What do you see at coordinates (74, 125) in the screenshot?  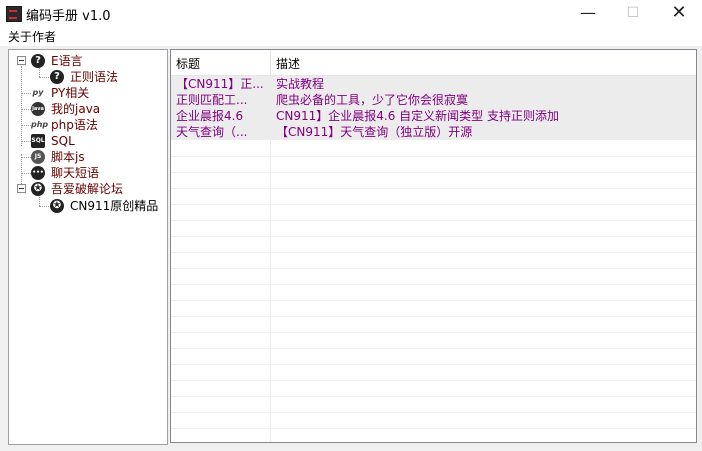 I see `tree-item-label: php语法` at bounding box center [74, 125].